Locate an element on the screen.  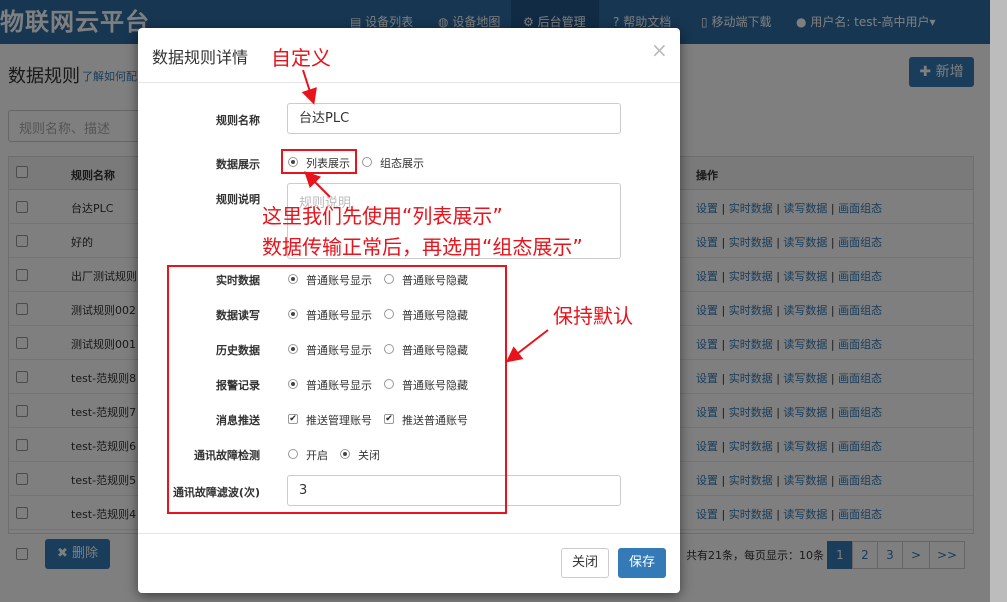
arrow-to-settings is located at coordinates (527, 346).